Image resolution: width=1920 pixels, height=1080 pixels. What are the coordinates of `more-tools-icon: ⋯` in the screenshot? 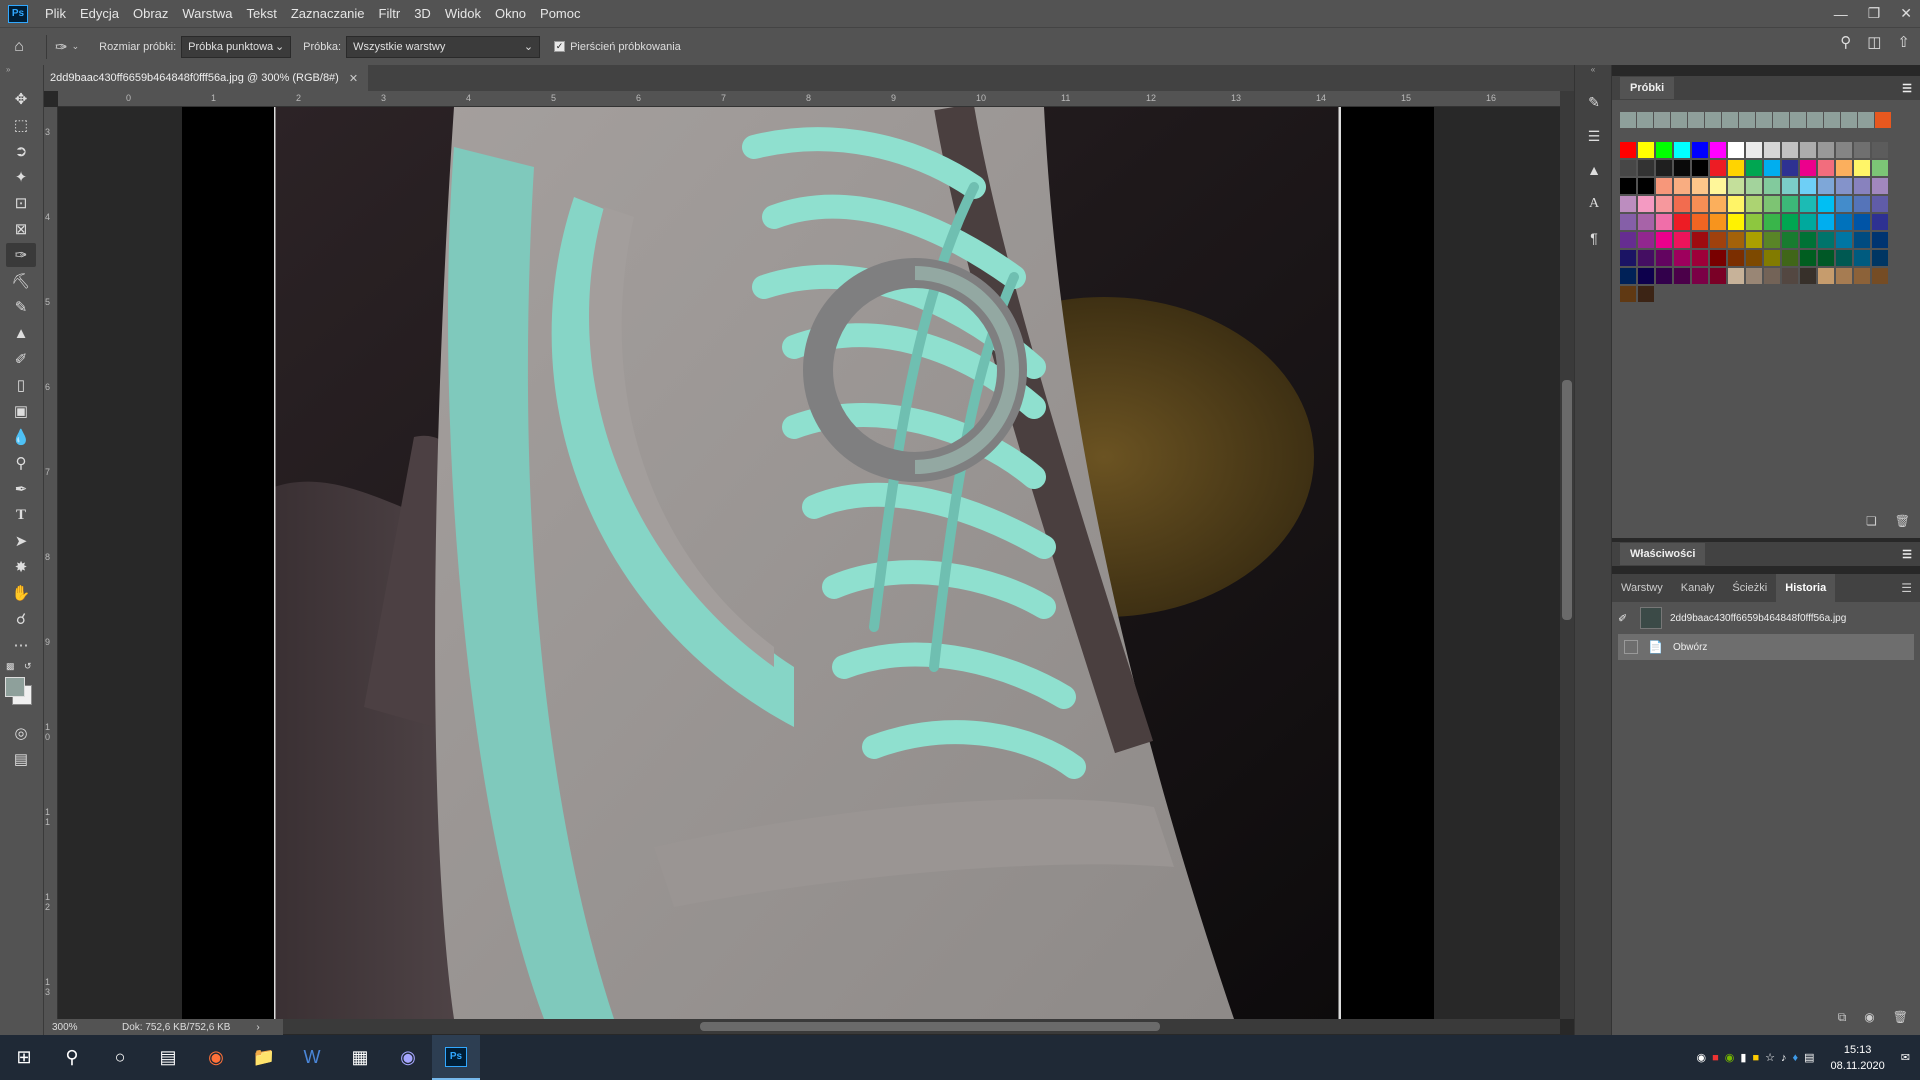 It's located at (21, 645).